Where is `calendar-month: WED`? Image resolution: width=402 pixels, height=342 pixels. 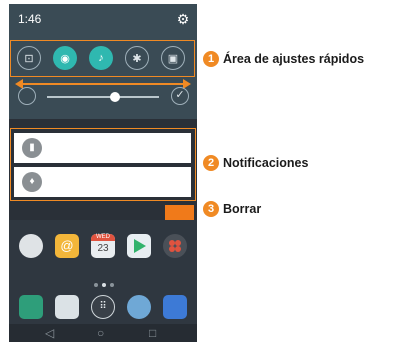
calendar-month: WED is located at coordinates (103, 237).